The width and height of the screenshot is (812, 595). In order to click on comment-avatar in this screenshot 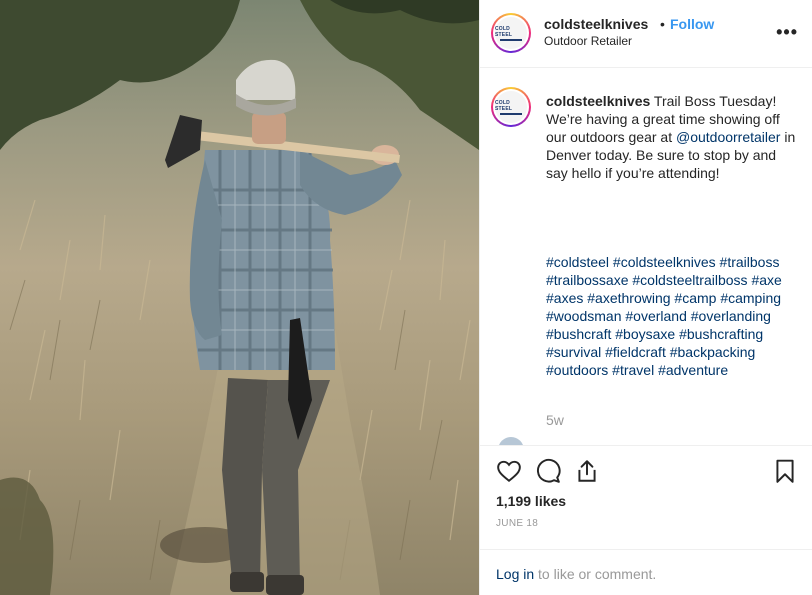, I will do `click(511, 441)`.